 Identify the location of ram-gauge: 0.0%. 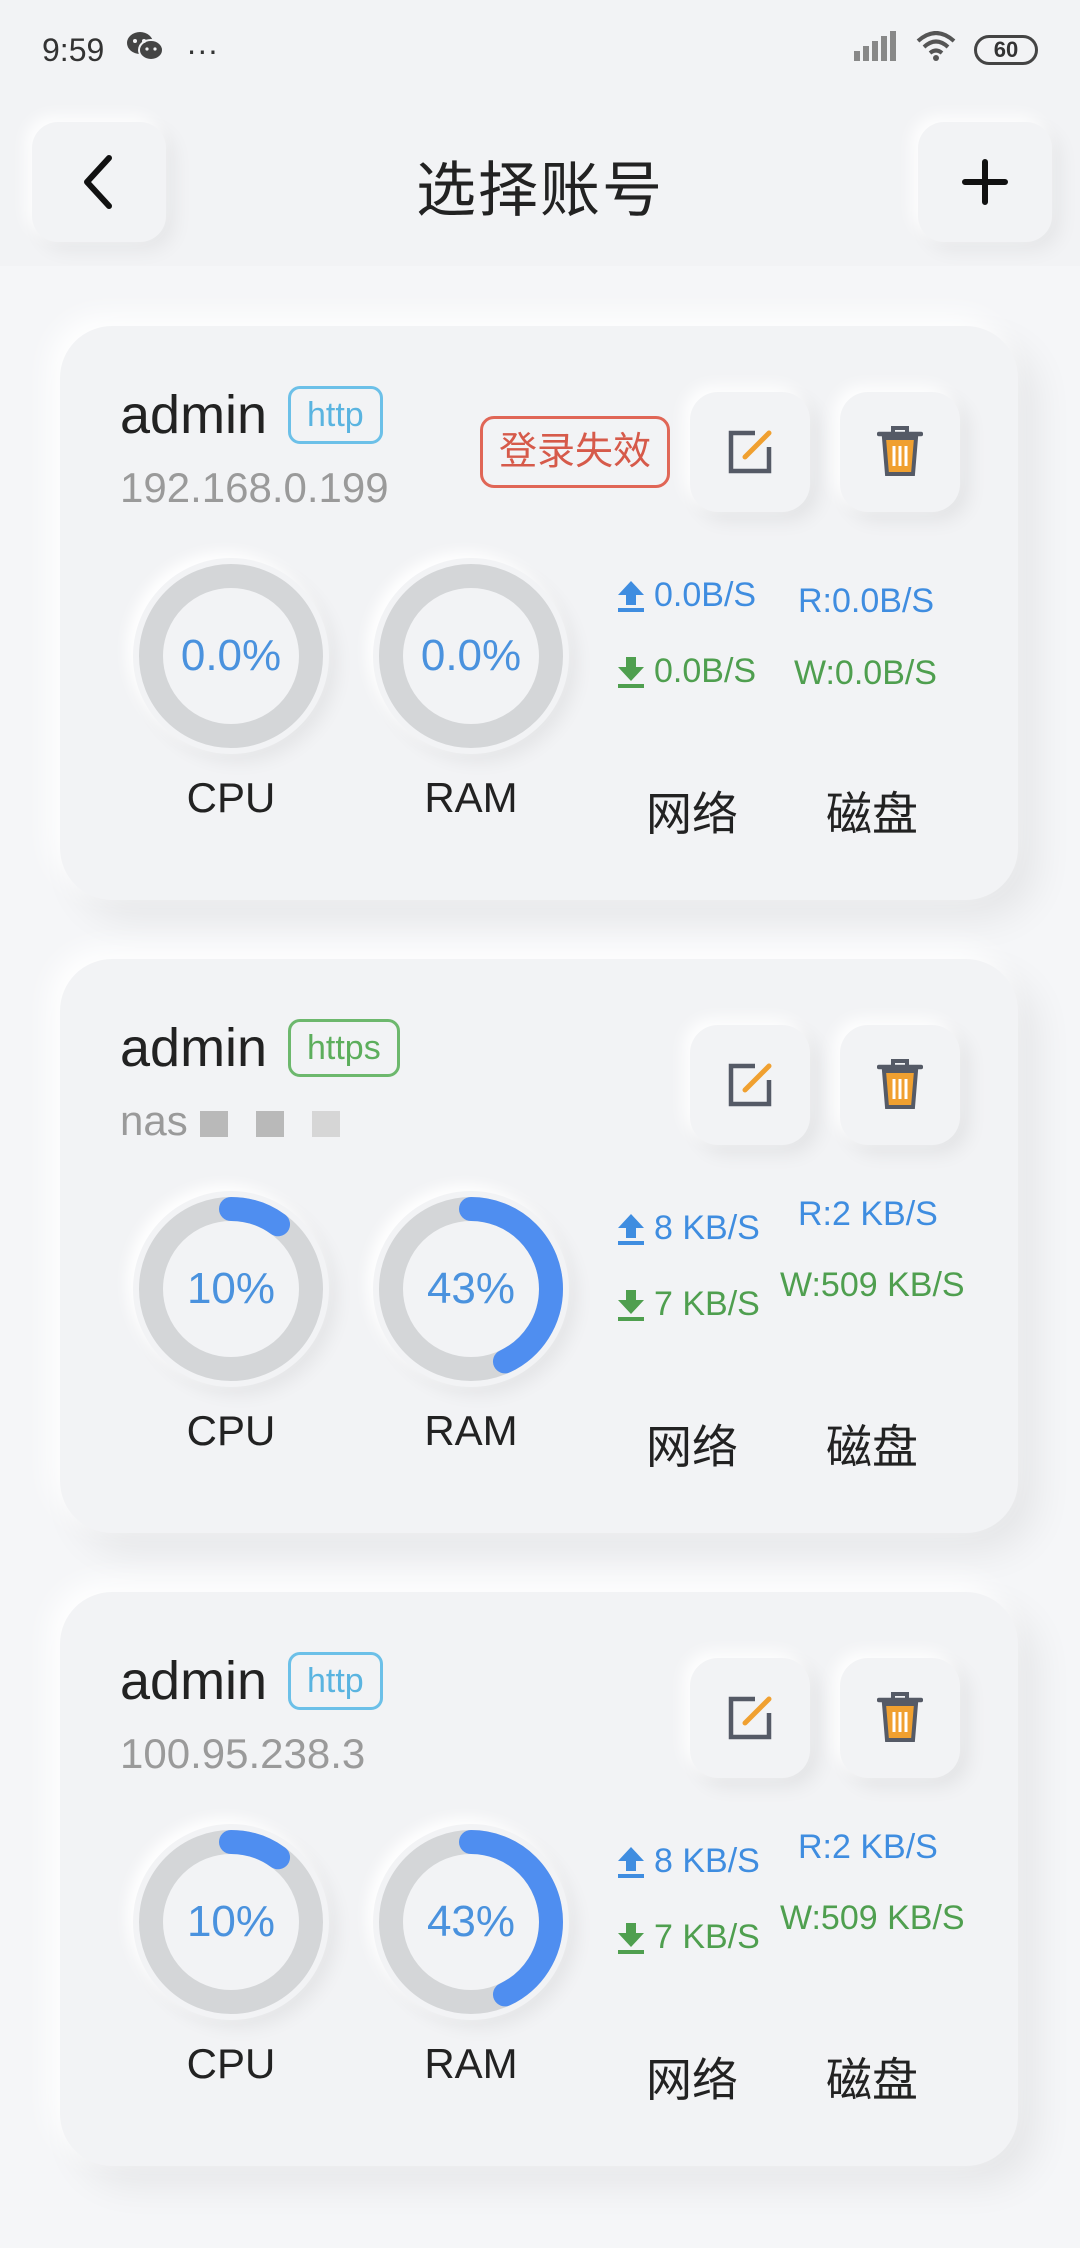
(471, 656).